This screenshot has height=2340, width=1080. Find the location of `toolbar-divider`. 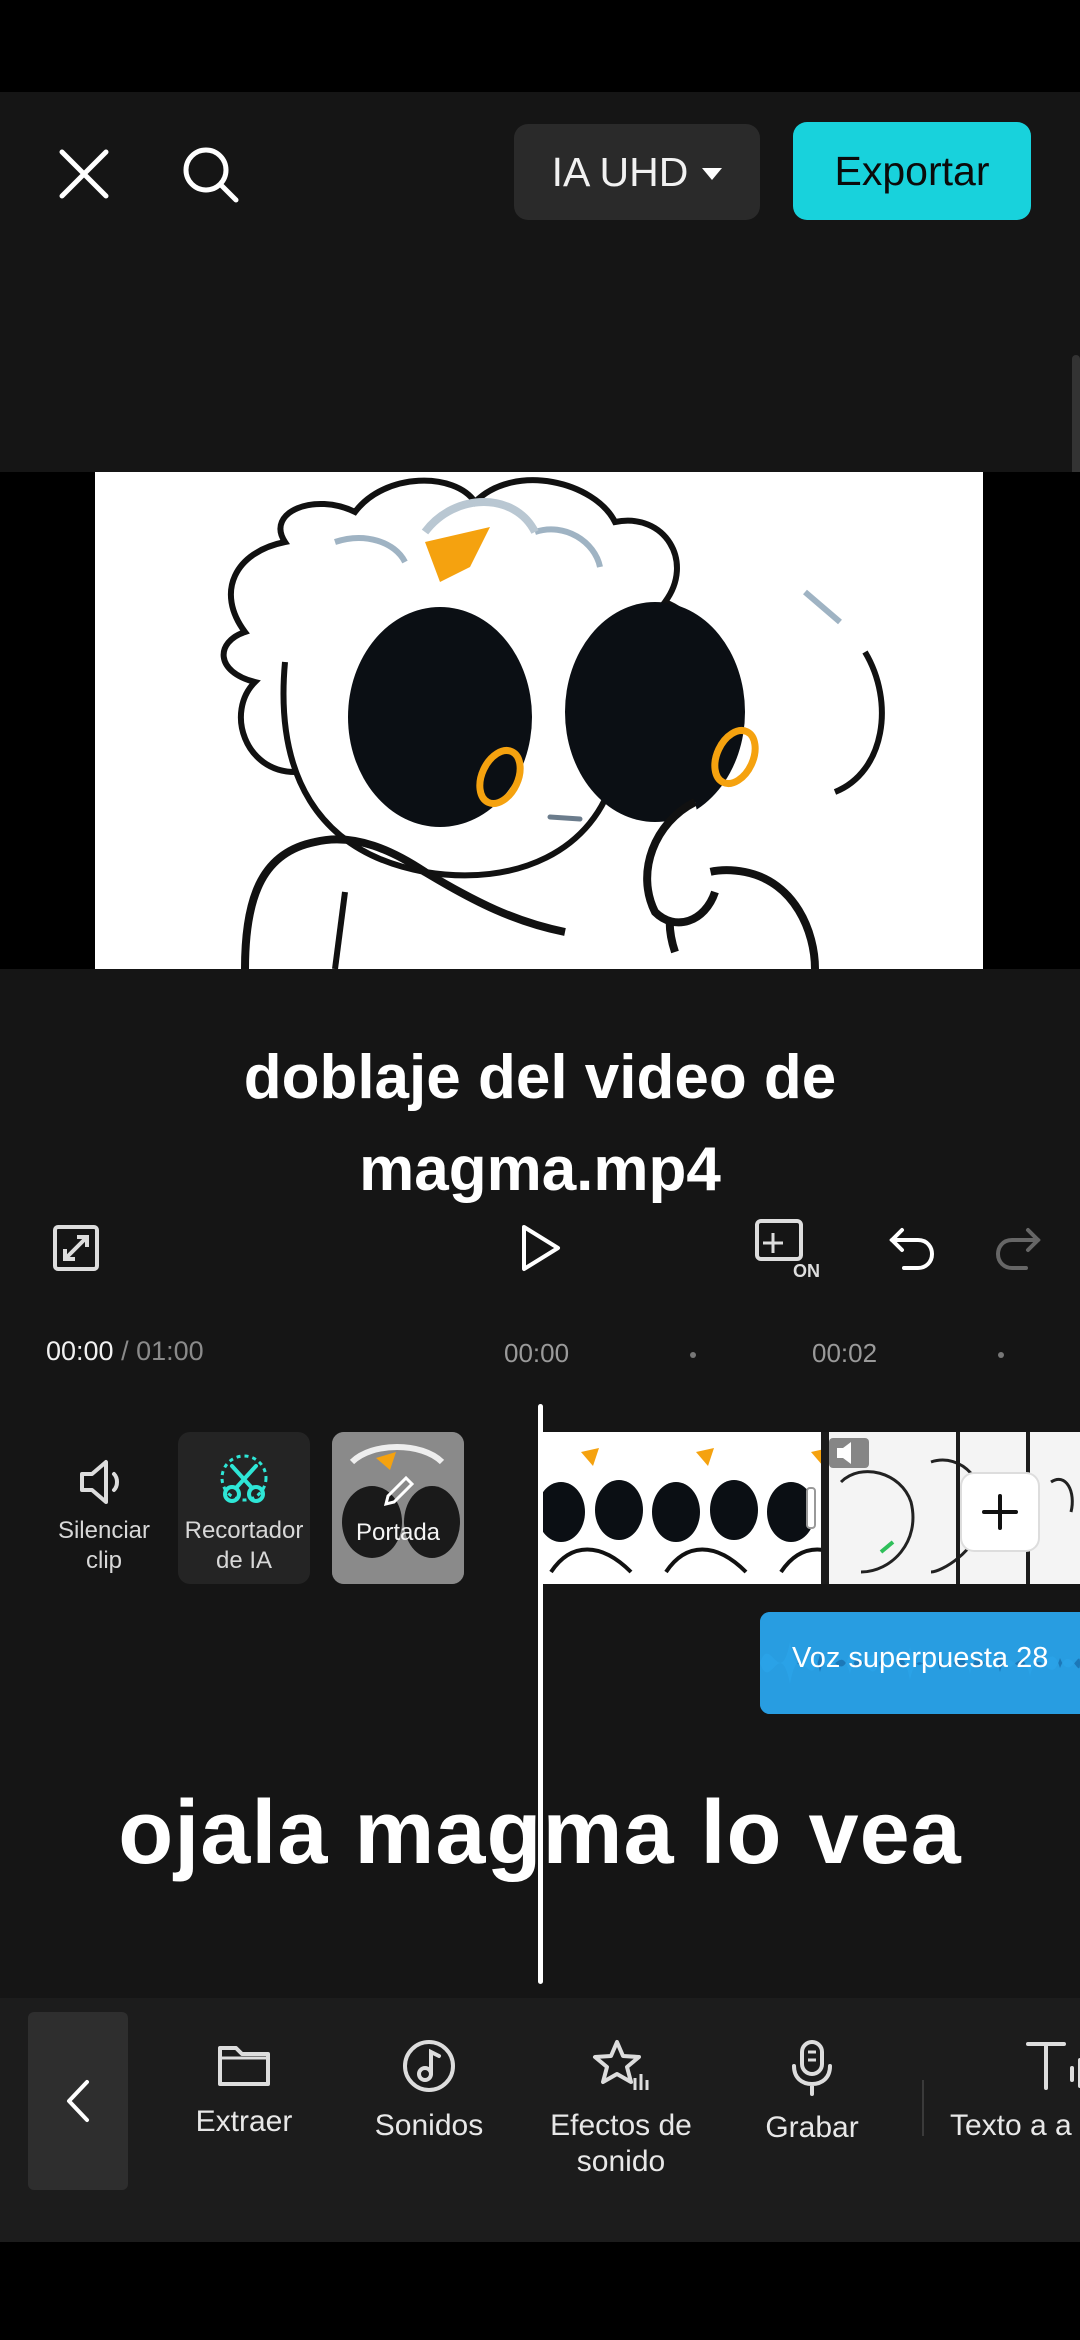

toolbar-divider is located at coordinates (923, 2108).